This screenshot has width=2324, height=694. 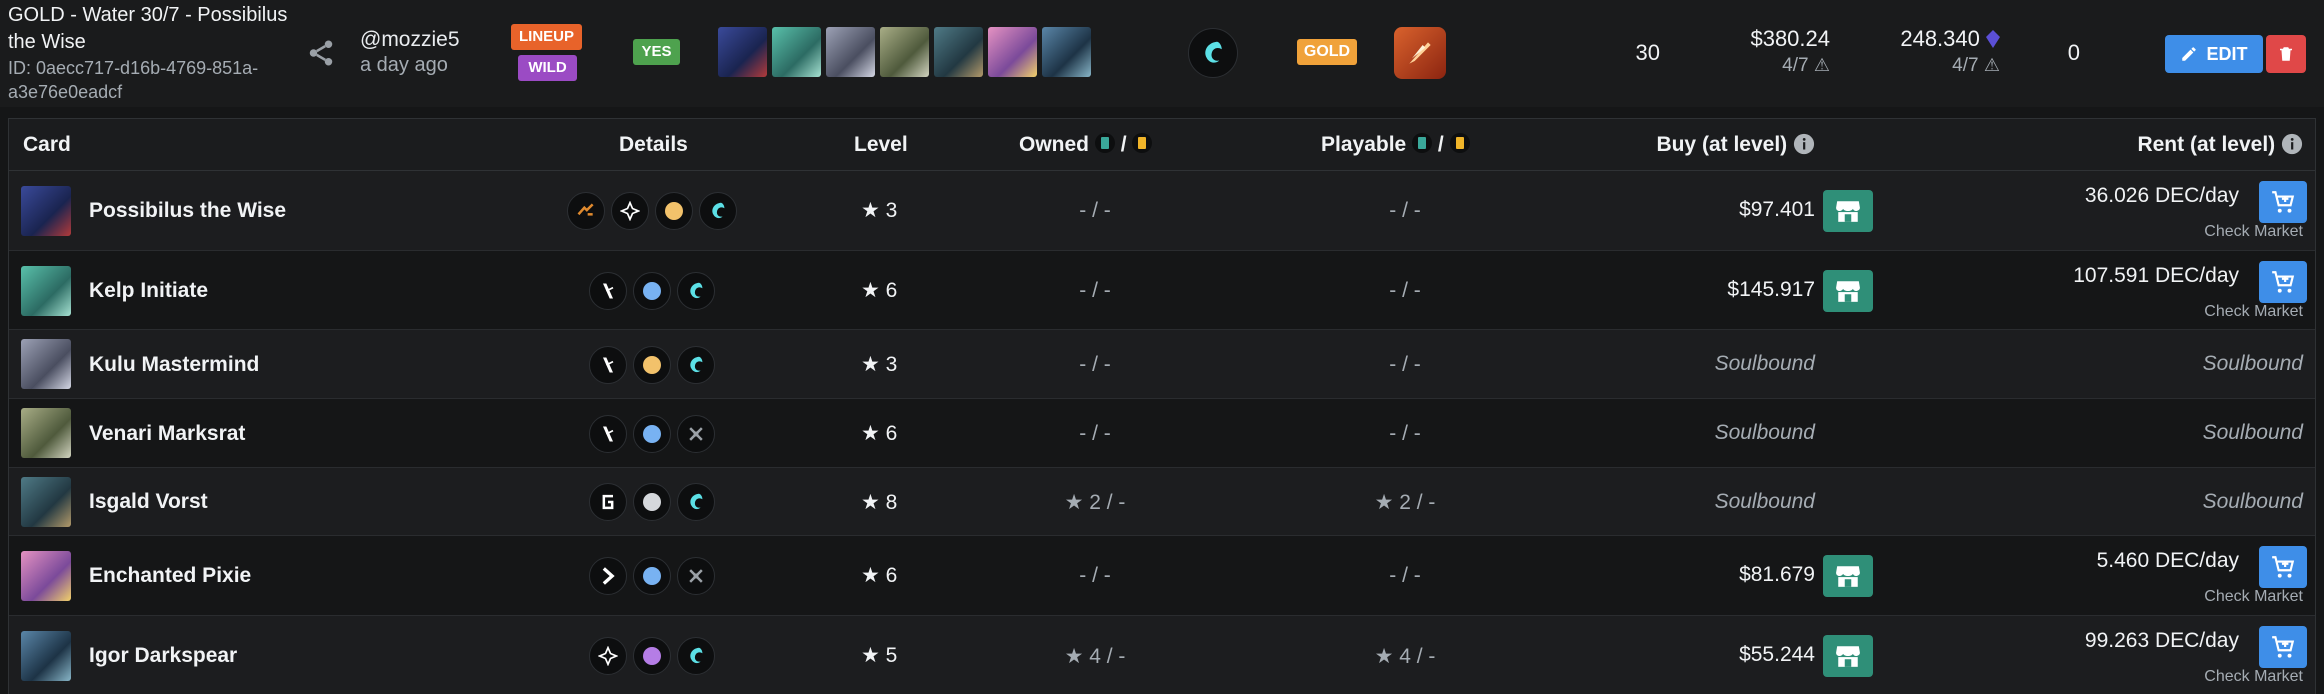 What do you see at coordinates (321, 53) in the screenshot?
I see `share-icon` at bounding box center [321, 53].